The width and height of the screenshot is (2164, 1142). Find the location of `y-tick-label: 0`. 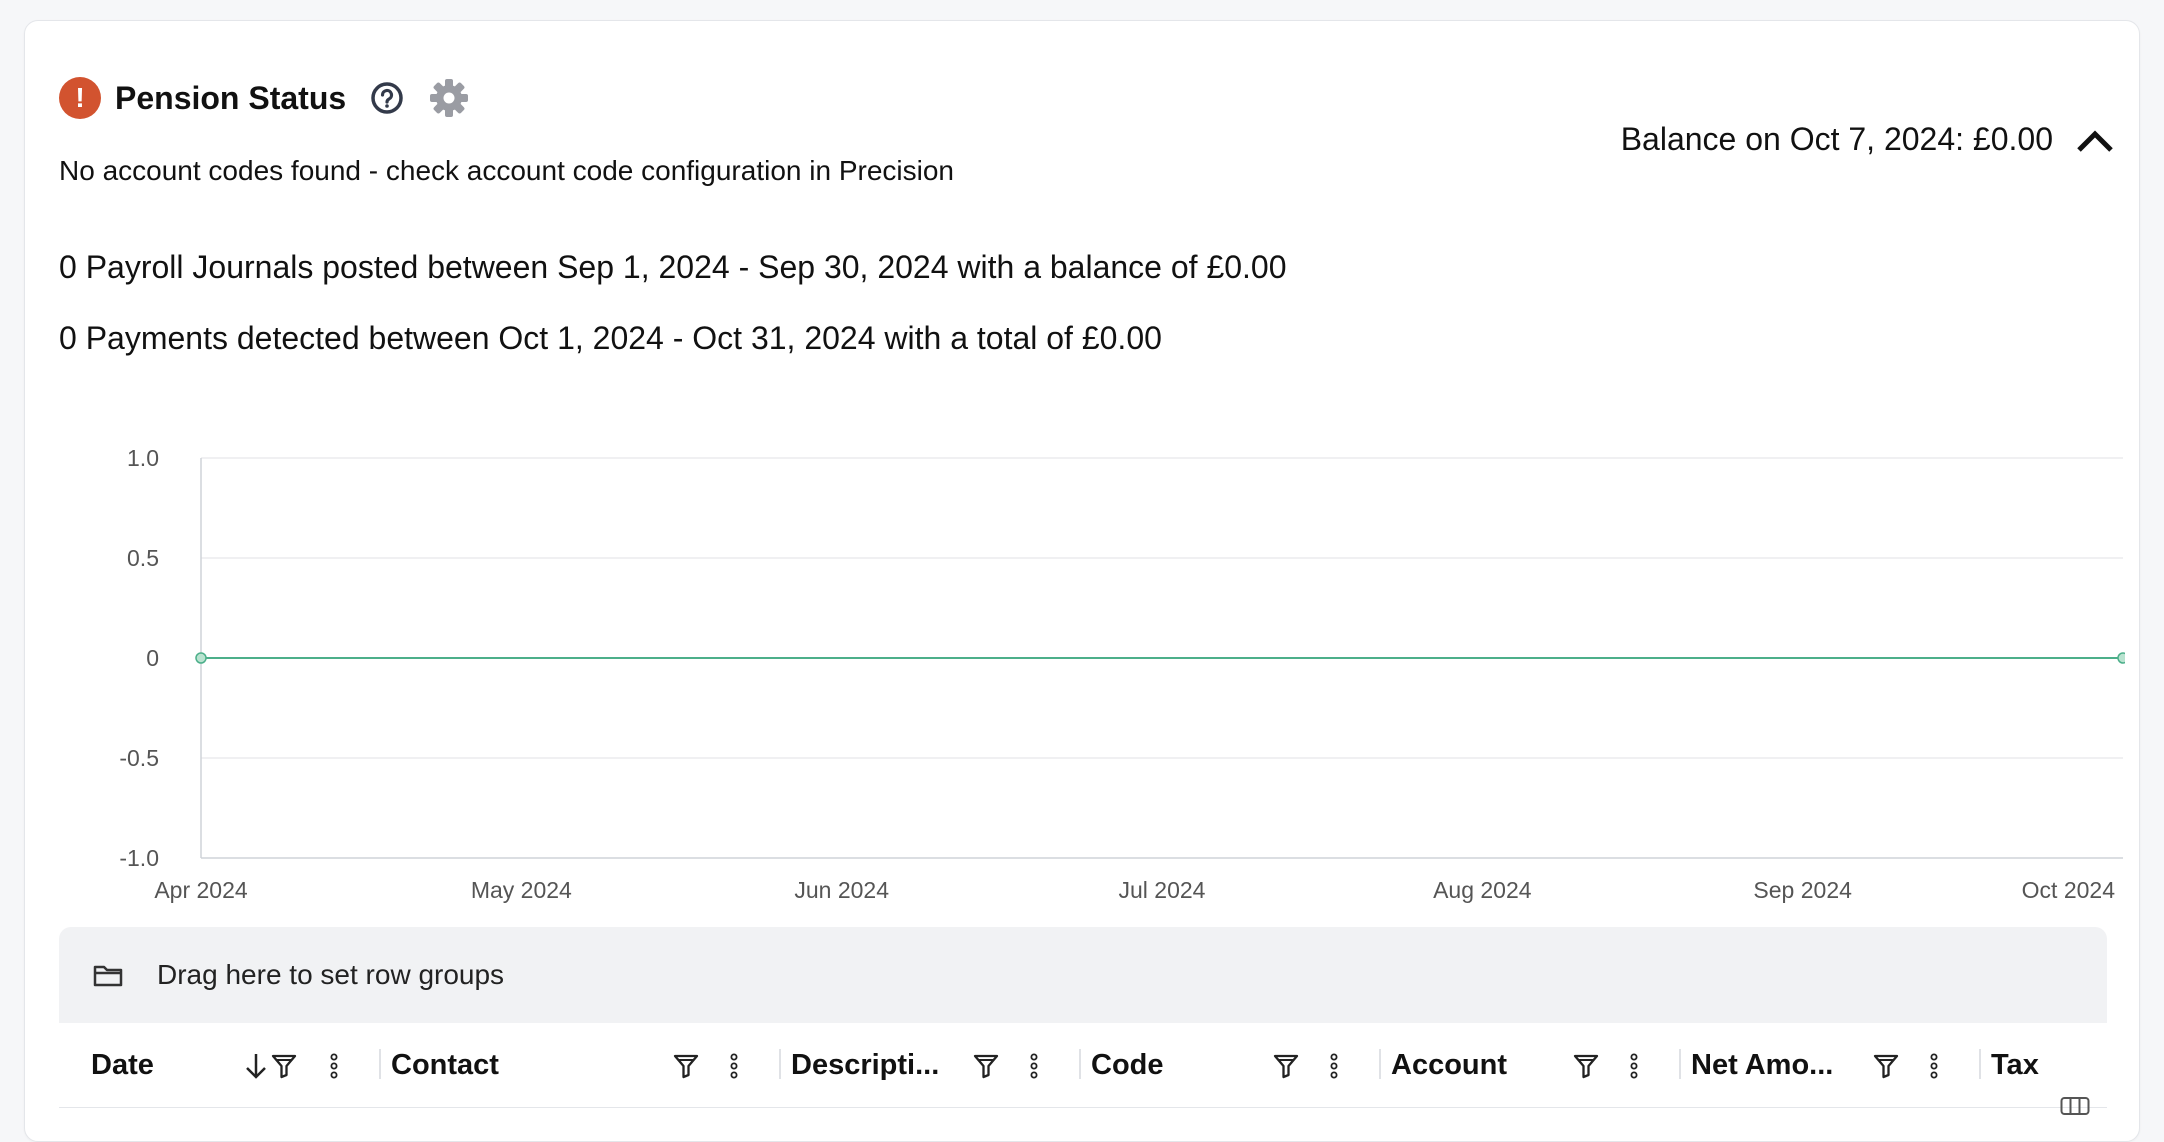

y-tick-label: 0 is located at coordinates (152, 658).